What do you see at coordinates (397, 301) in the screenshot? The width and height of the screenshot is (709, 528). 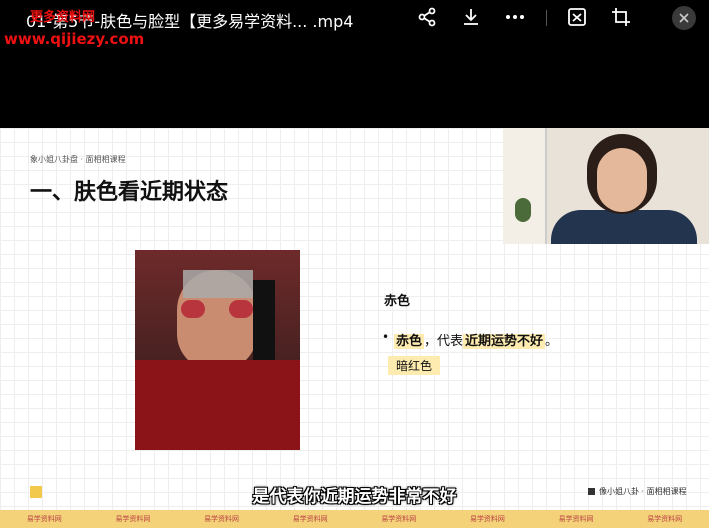 I see `color-label: 赤色` at bounding box center [397, 301].